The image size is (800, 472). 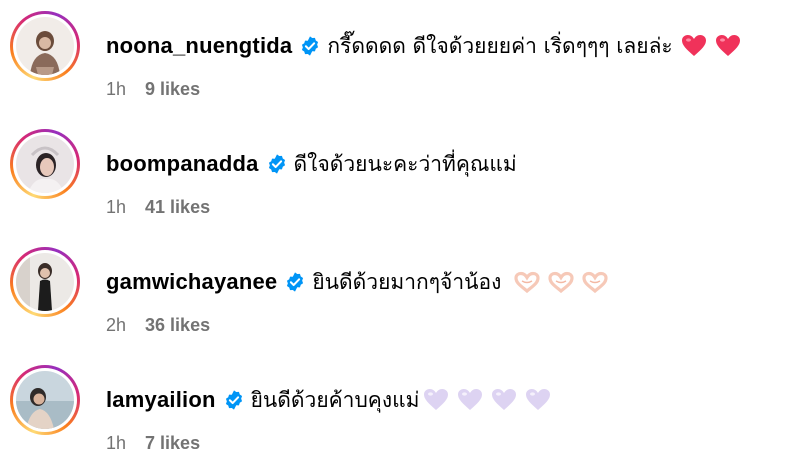 I want to click on comment-text: ยินดีด้วยมากๆจ้าน้อง, so click(x=407, y=281).